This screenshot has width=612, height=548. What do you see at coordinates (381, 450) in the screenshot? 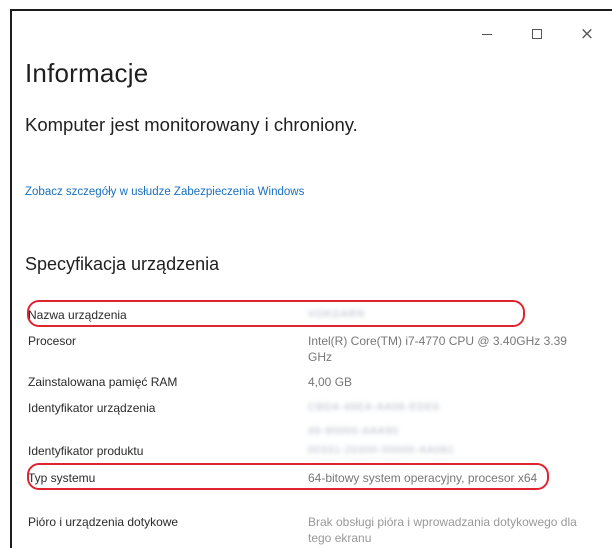
I see `spec-value-redacted: 00331-20300-00000-AA081` at bounding box center [381, 450].